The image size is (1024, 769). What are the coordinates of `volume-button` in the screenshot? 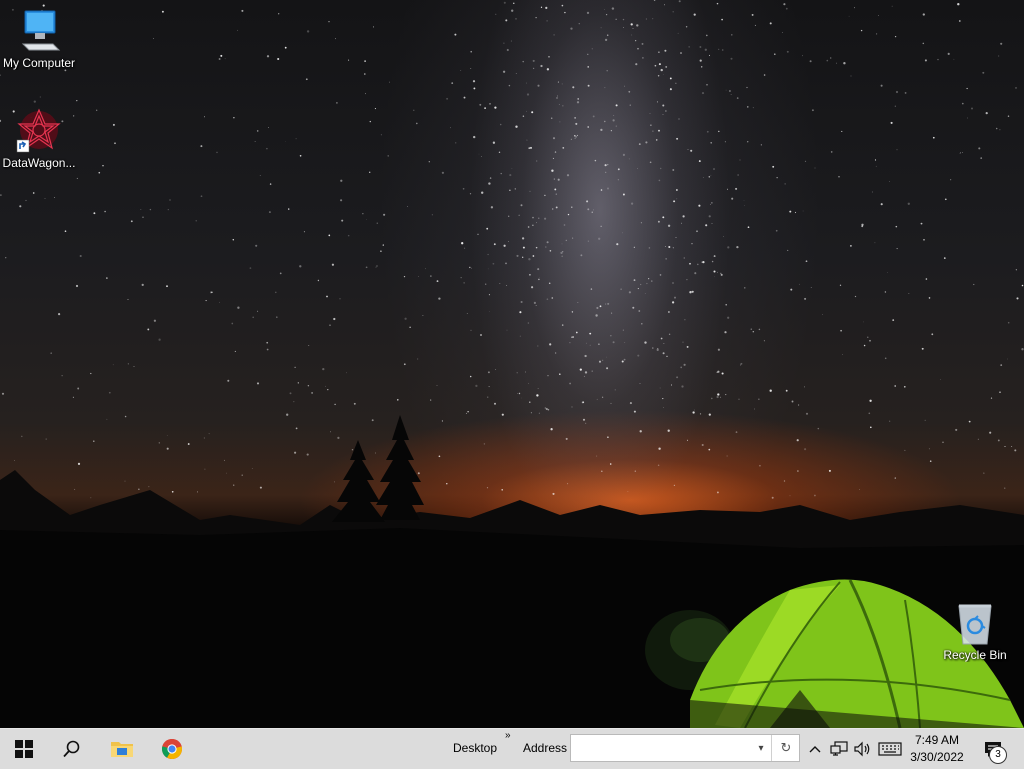 It's located at (863, 749).